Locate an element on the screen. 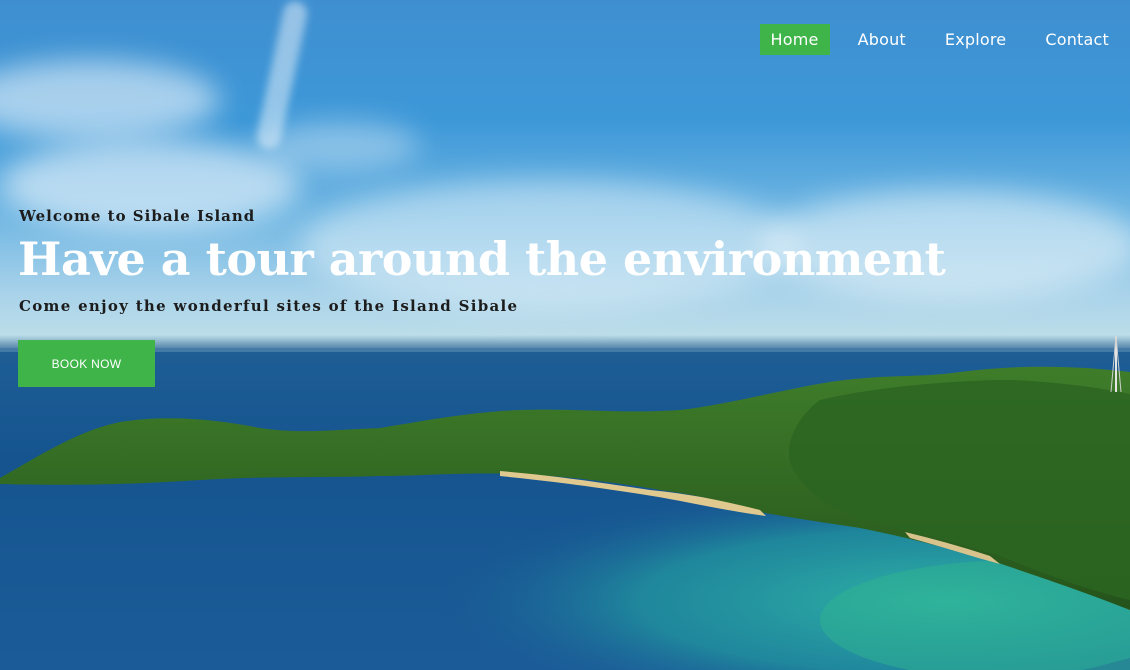  main-navigation: Home About Explore Contact is located at coordinates (931, 39).